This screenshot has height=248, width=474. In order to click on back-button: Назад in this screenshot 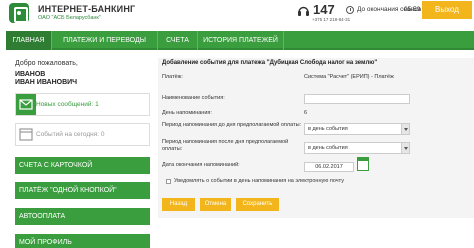, I will do `click(178, 204)`.